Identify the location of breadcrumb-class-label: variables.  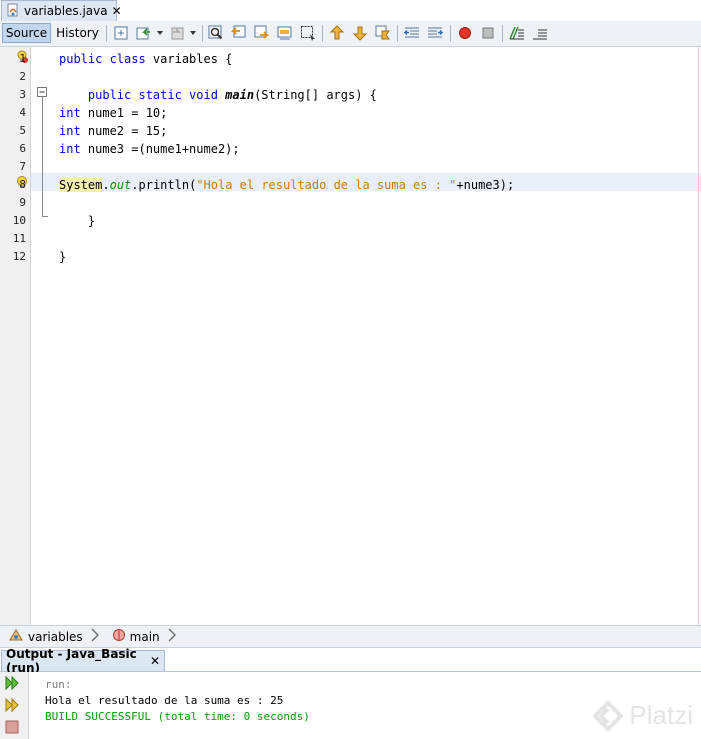
(55, 636).